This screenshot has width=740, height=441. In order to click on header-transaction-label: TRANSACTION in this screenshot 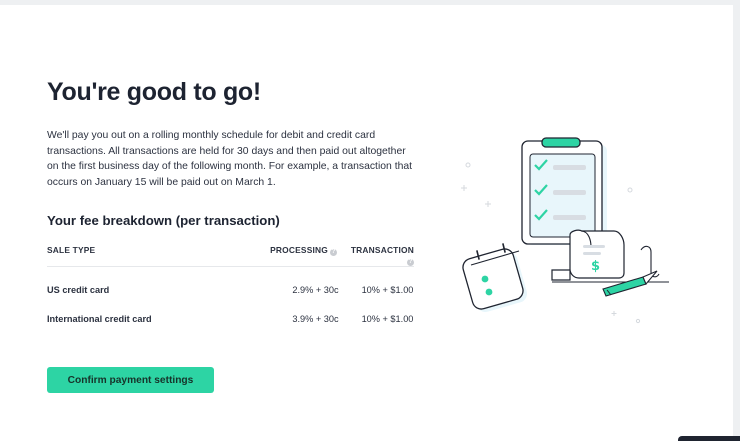, I will do `click(382, 250)`.